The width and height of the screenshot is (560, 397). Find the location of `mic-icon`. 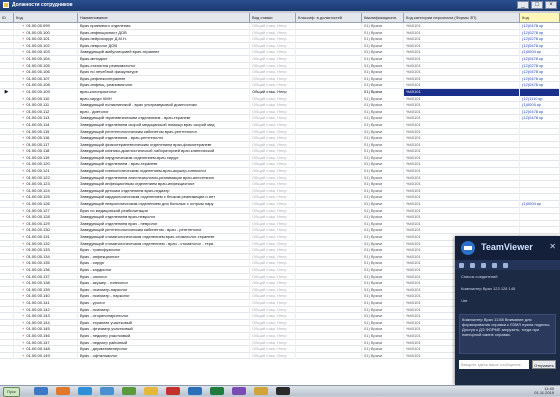

mic-icon is located at coordinates (461, 265).